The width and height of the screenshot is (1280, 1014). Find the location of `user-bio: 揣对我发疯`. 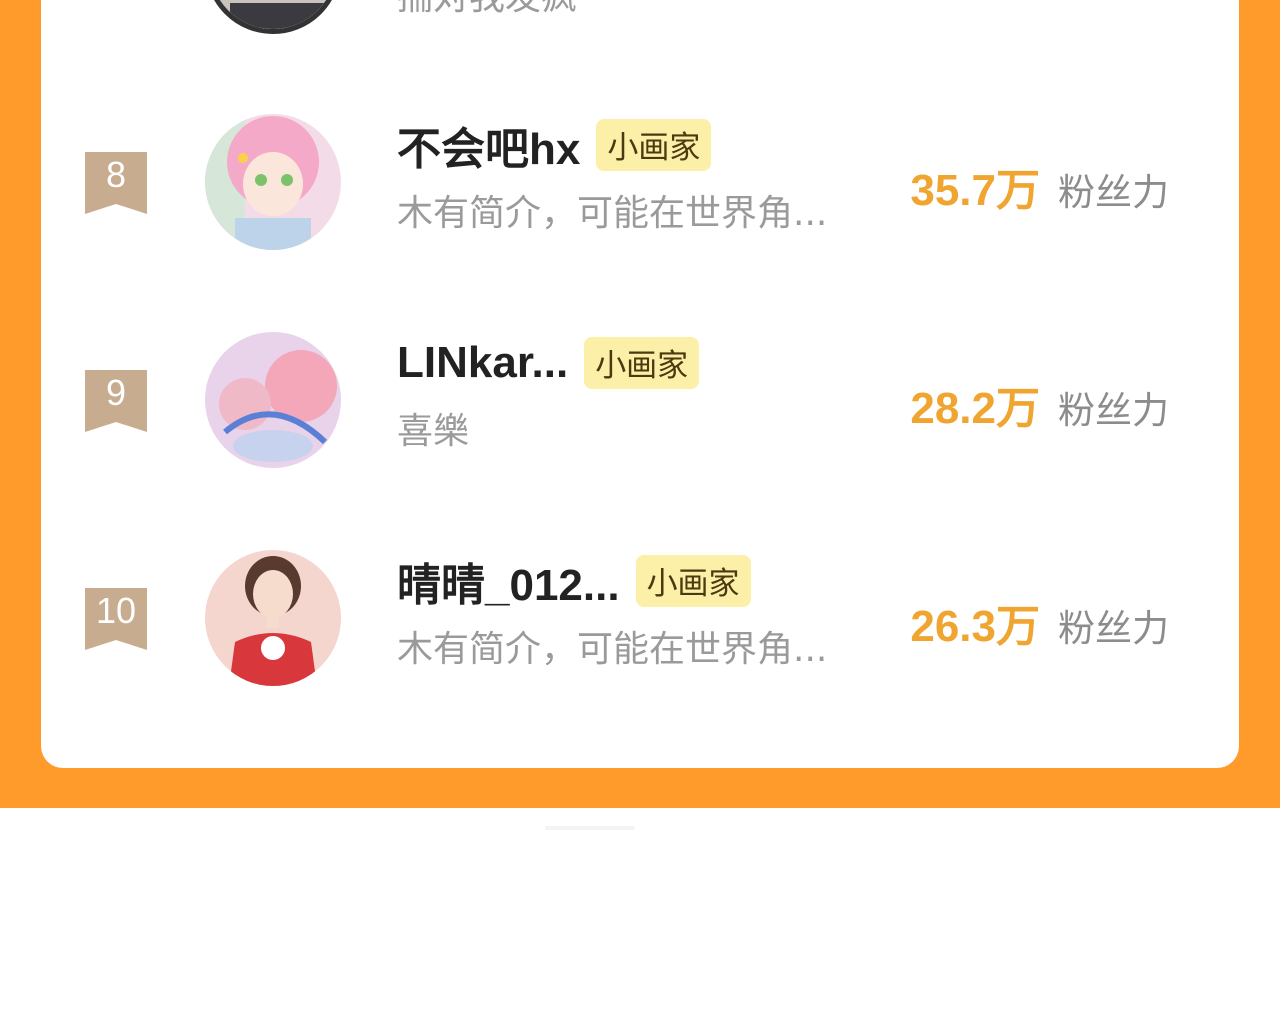

user-bio: 揣对我发疯 is located at coordinates (487, 10).